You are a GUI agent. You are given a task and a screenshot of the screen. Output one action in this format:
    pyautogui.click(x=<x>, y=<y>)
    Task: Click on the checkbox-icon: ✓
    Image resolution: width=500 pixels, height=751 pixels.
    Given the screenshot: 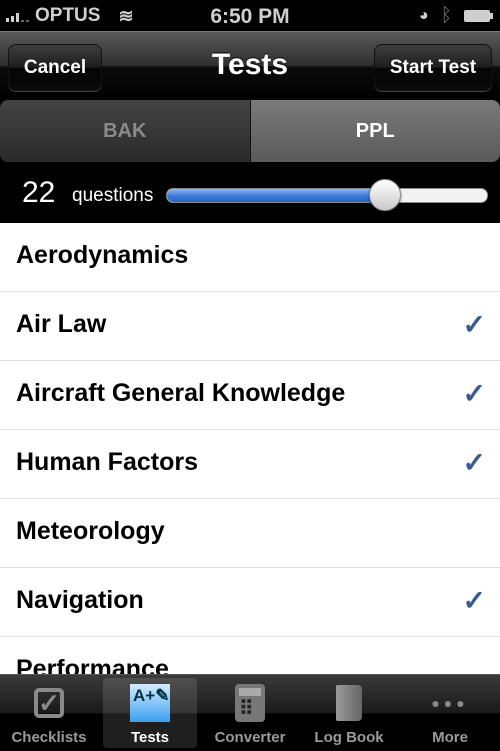 What is the action you would take?
    pyautogui.click(x=49, y=703)
    